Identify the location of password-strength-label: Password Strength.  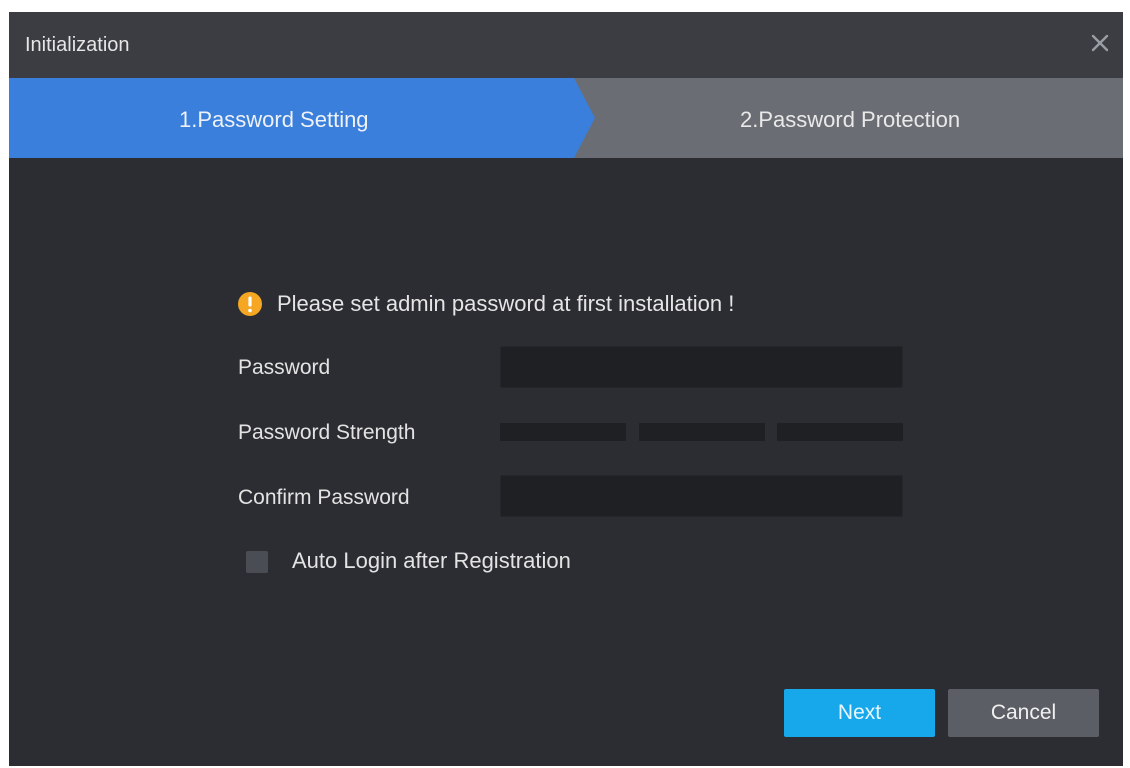
(327, 432).